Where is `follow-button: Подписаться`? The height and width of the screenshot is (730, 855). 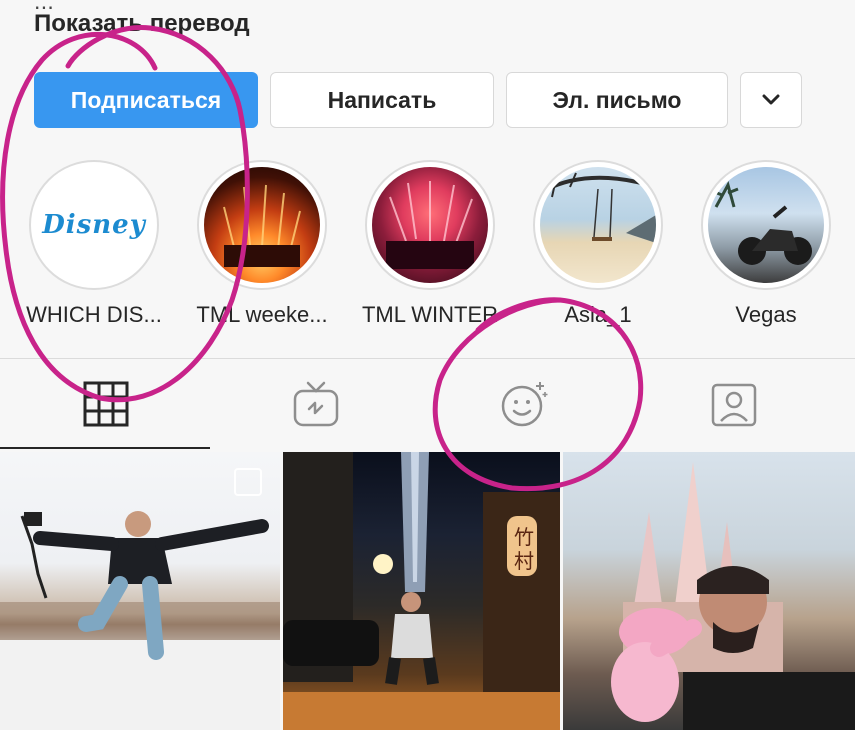 follow-button: Подписаться is located at coordinates (146, 100).